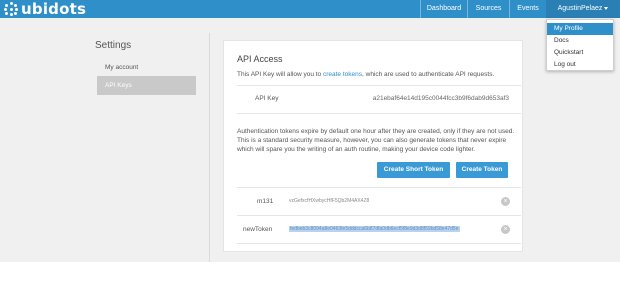  I want to click on desc-text-before: This API Key will allow you to, so click(280, 74).